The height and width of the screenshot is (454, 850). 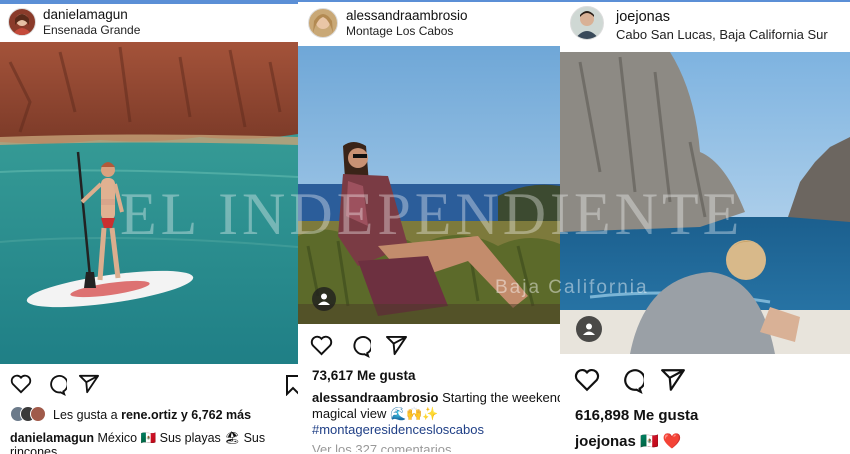 I want to click on caption: joejonas 🇲🇽 ❤️, so click(x=628, y=441).